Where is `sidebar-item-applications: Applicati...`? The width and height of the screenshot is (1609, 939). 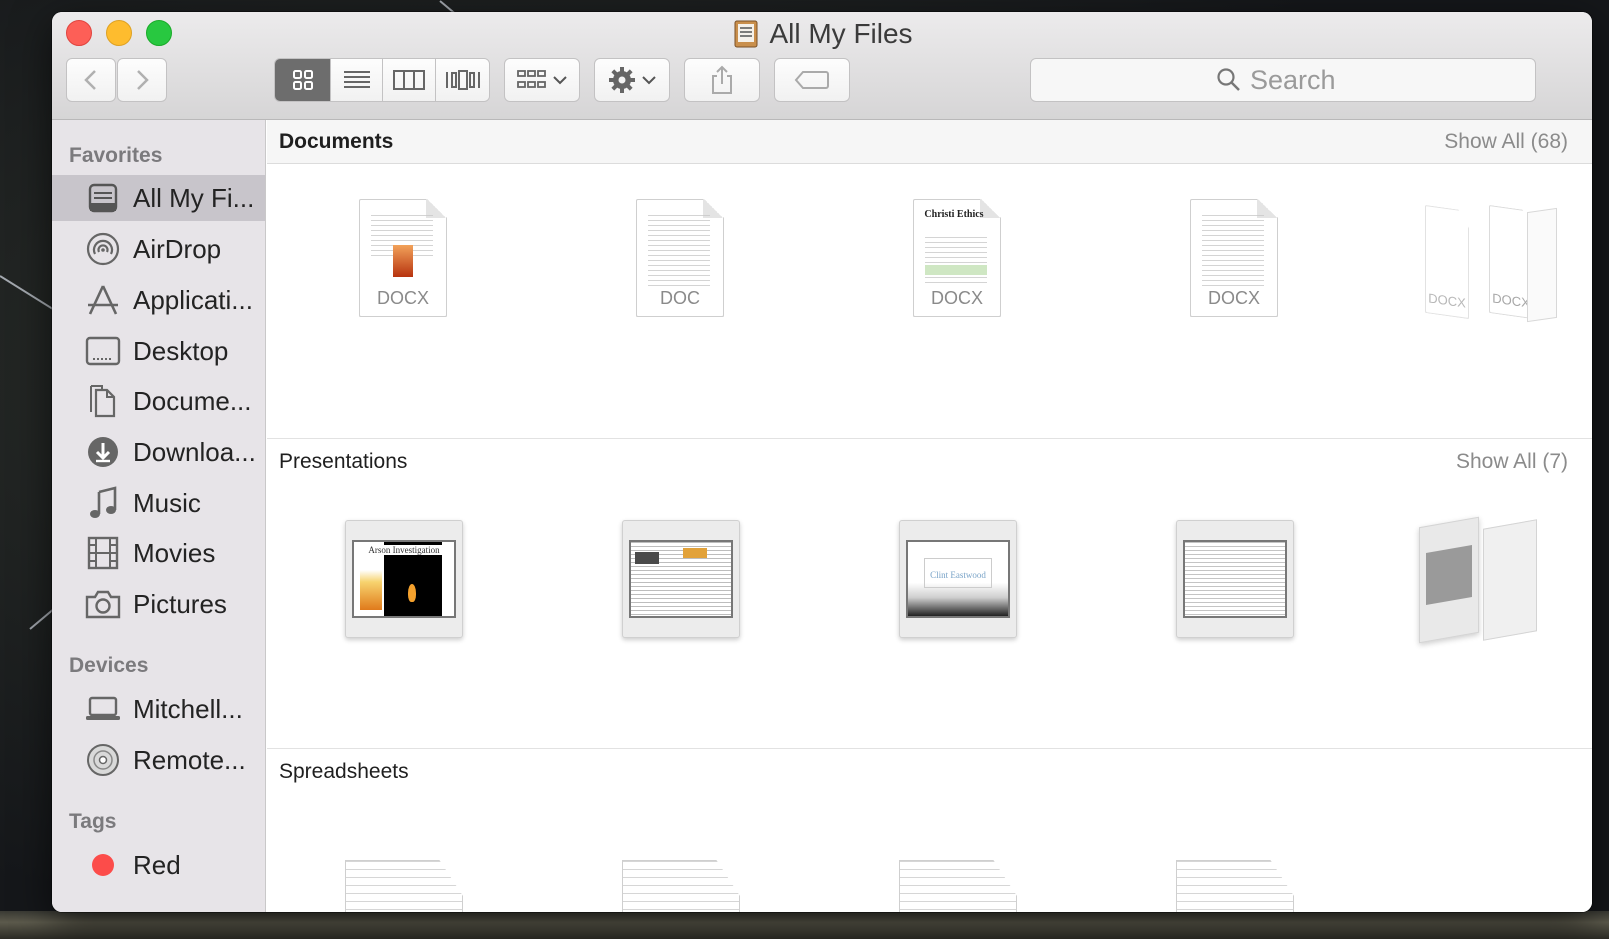 sidebar-item-applications: Applicati... is located at coordinates (158, 300).